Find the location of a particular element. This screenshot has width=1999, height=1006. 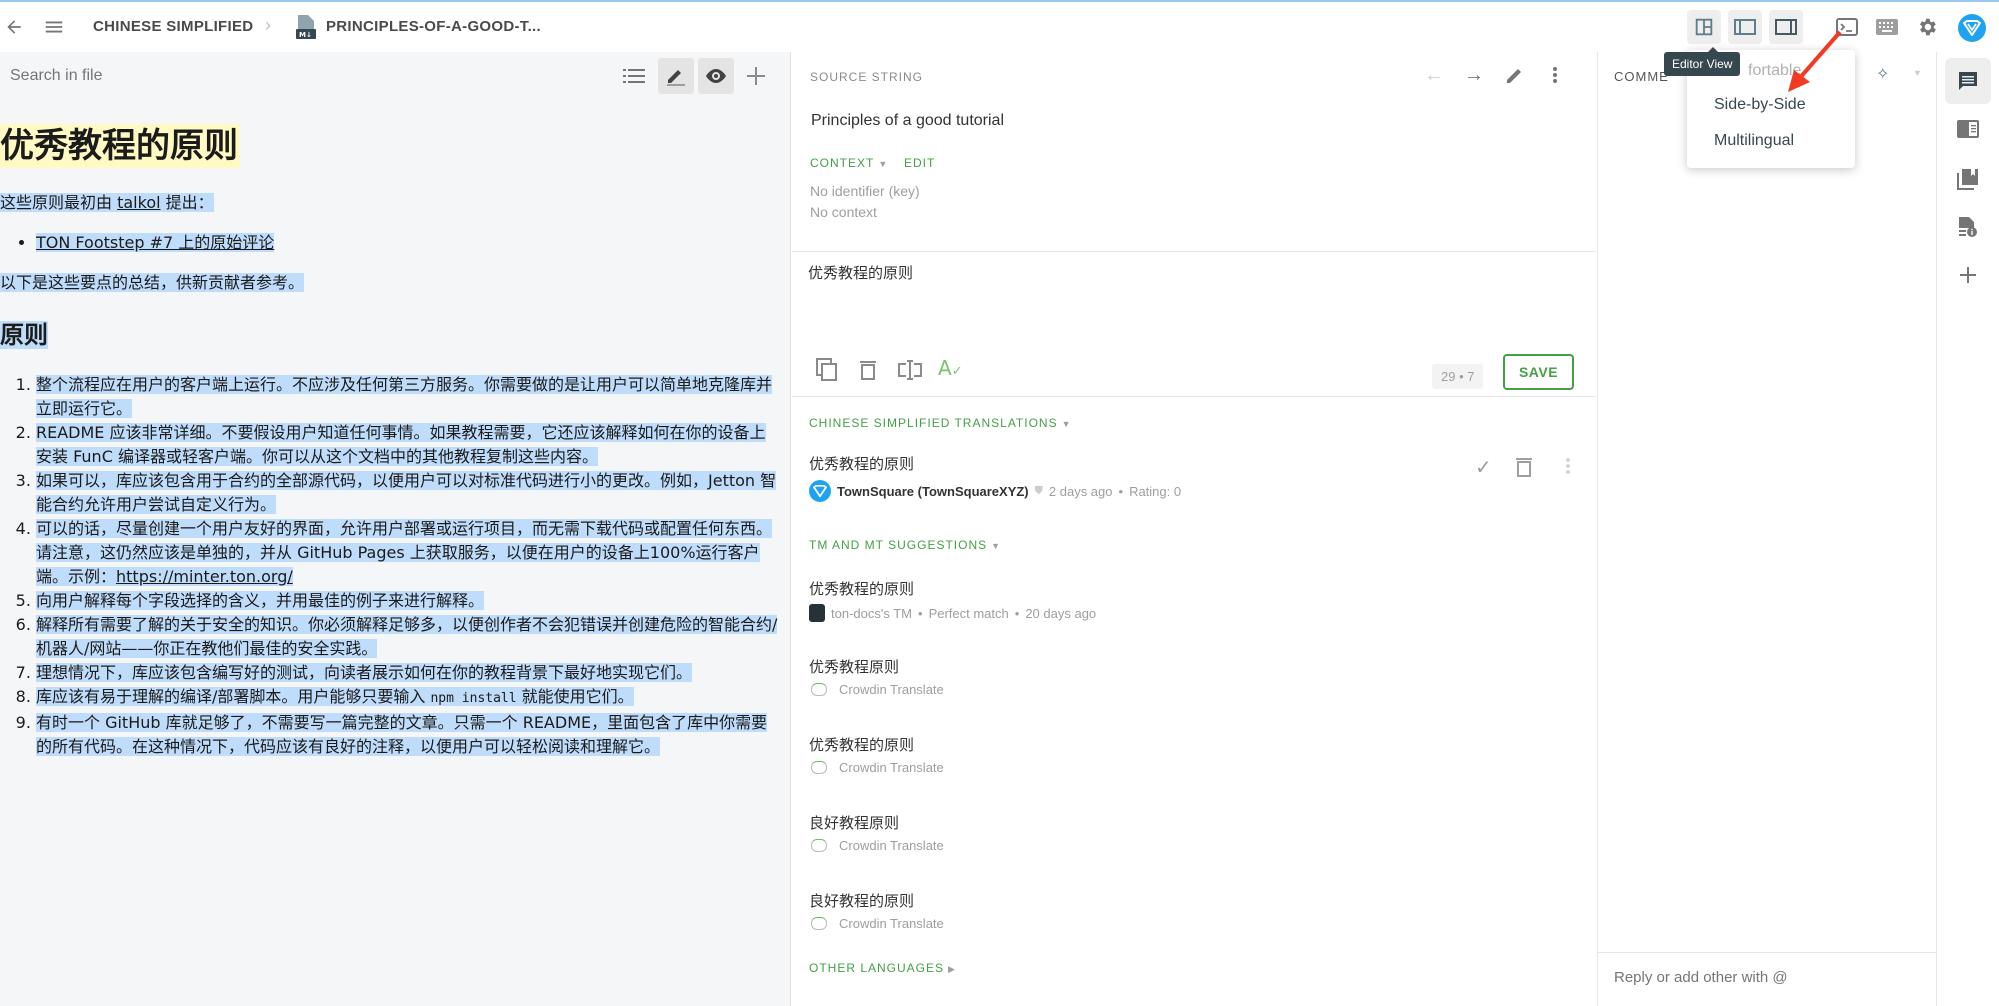

tm-icon is located at coordinates (817, 613).